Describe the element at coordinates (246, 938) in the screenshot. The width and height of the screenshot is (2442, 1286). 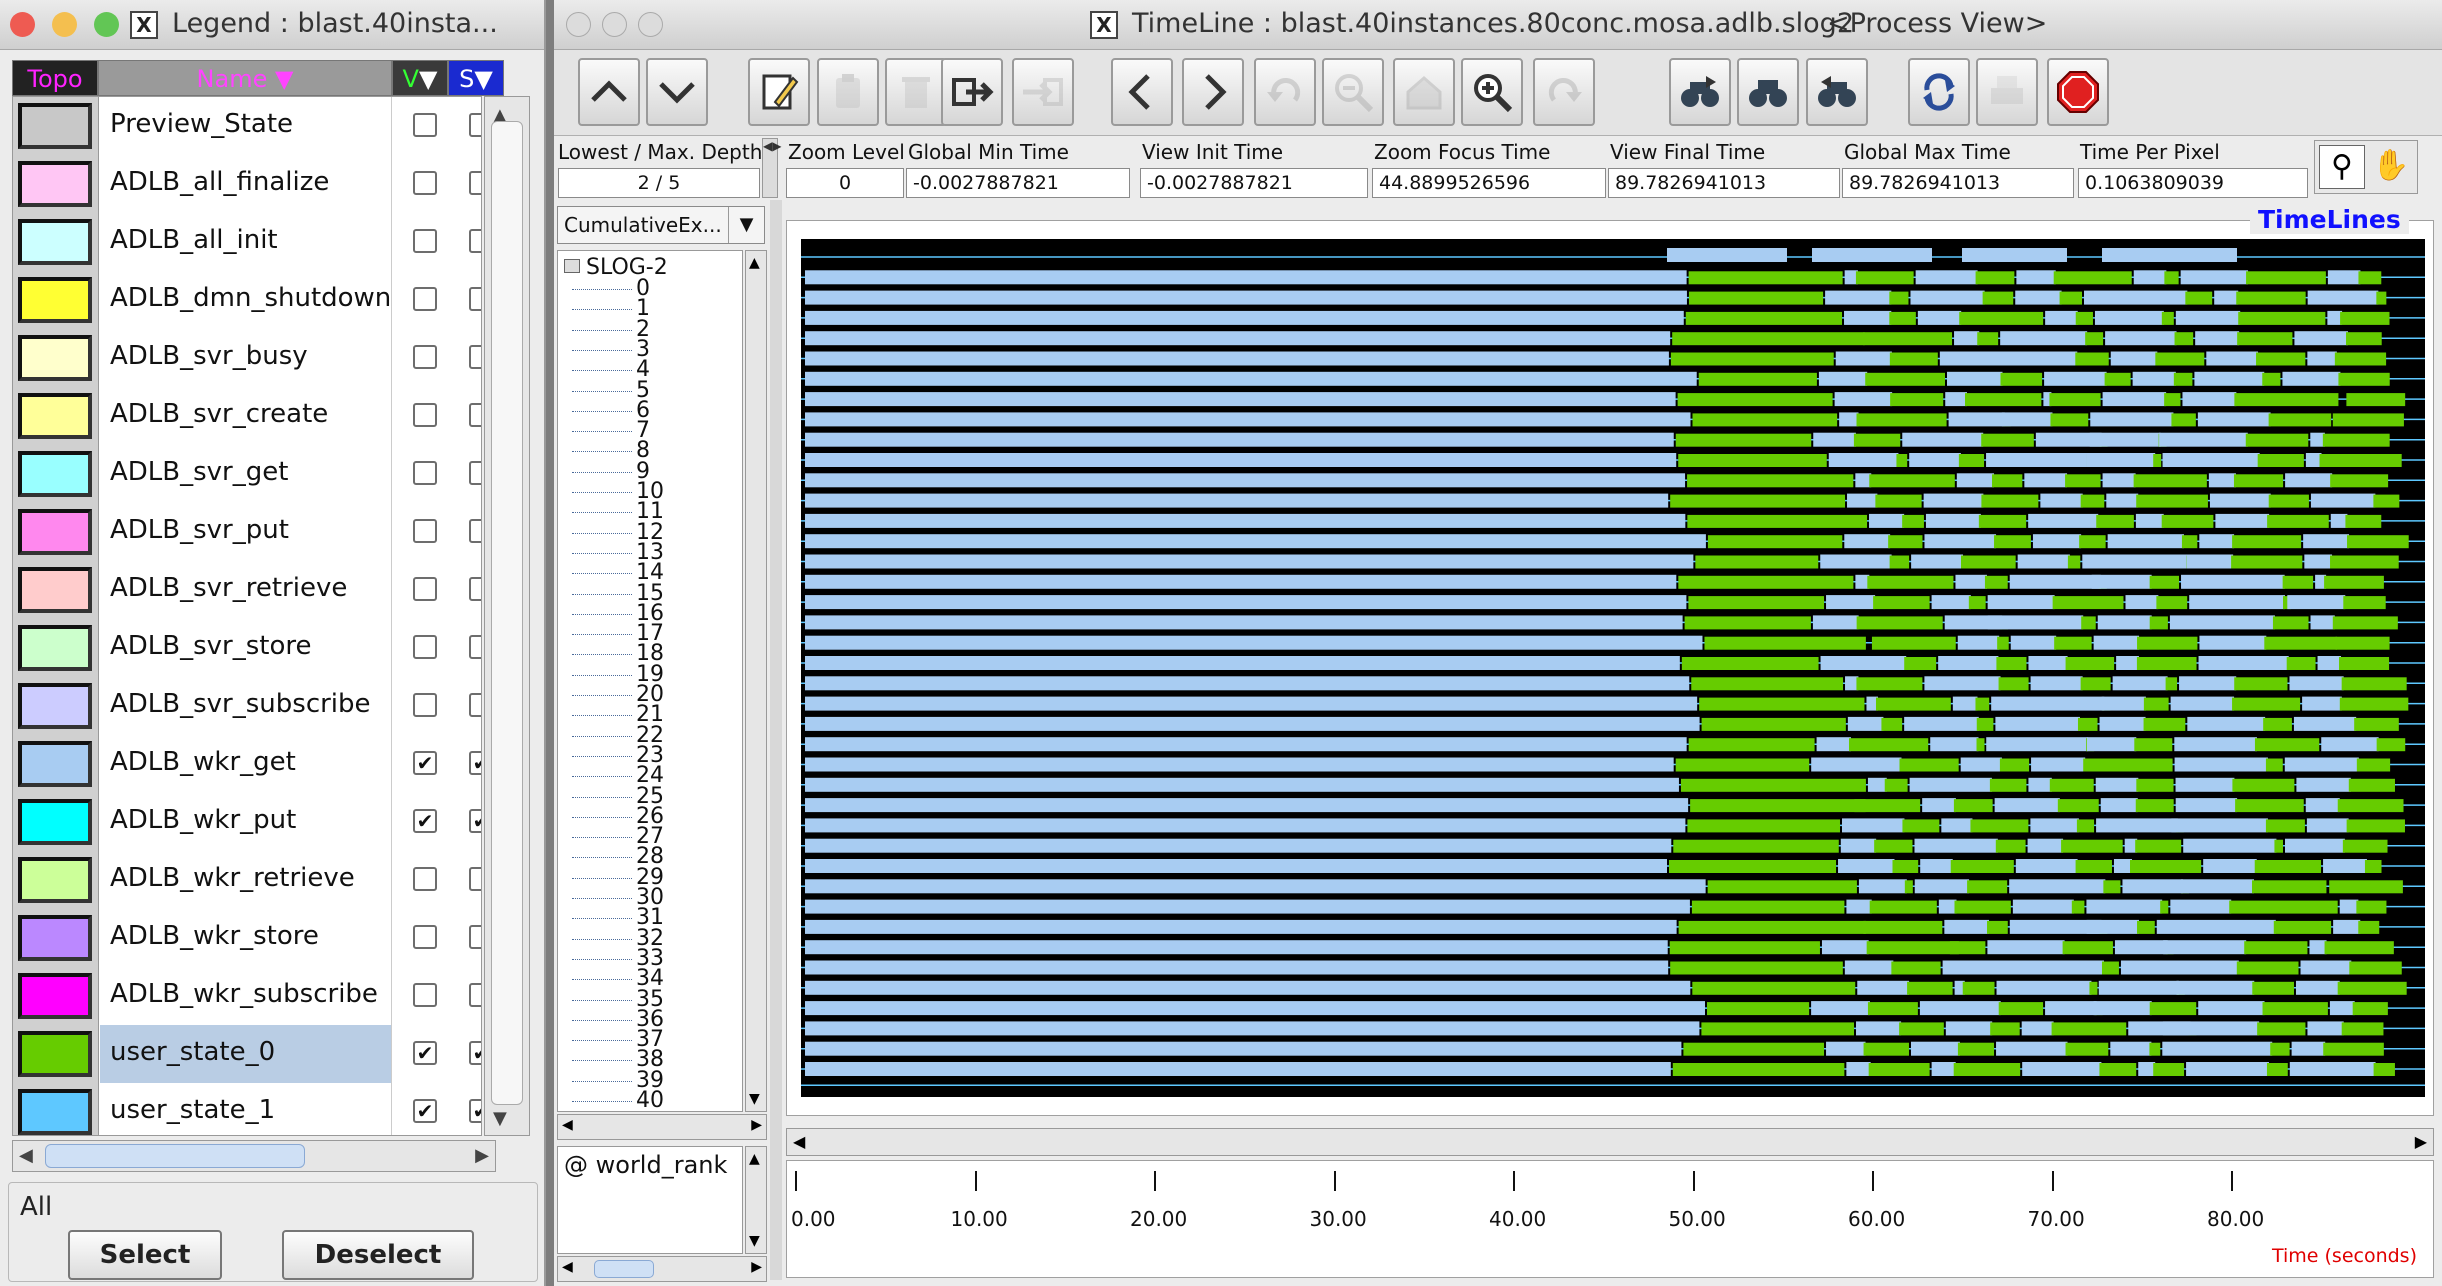
I see `name-cell: ADLB_wkr_store` at that location.